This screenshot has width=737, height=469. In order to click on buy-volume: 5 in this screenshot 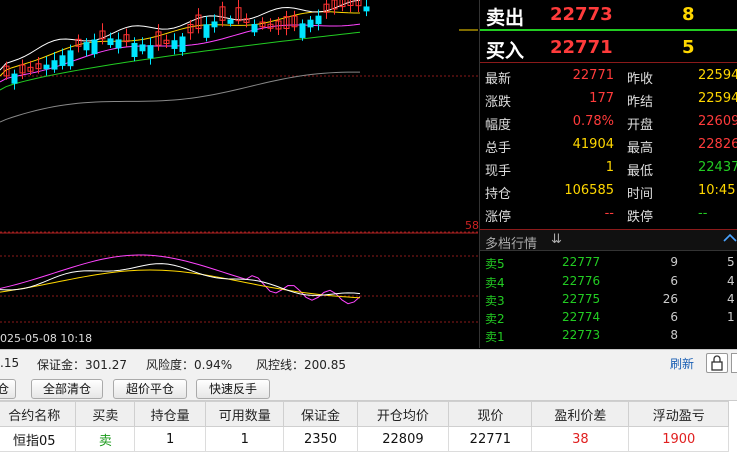, I will do `click(688, 47)`.